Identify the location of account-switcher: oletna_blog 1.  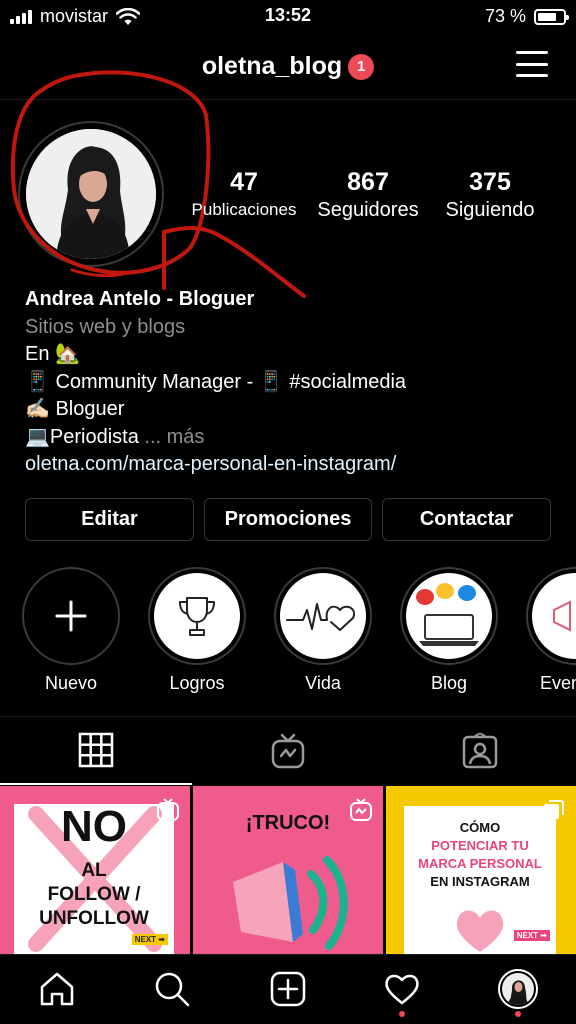
(288, 66).